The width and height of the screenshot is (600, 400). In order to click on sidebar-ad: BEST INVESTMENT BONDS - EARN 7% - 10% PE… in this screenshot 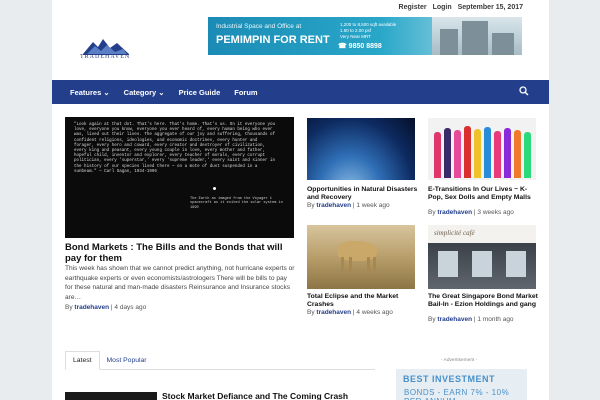, I will do `click(461, 384)`.